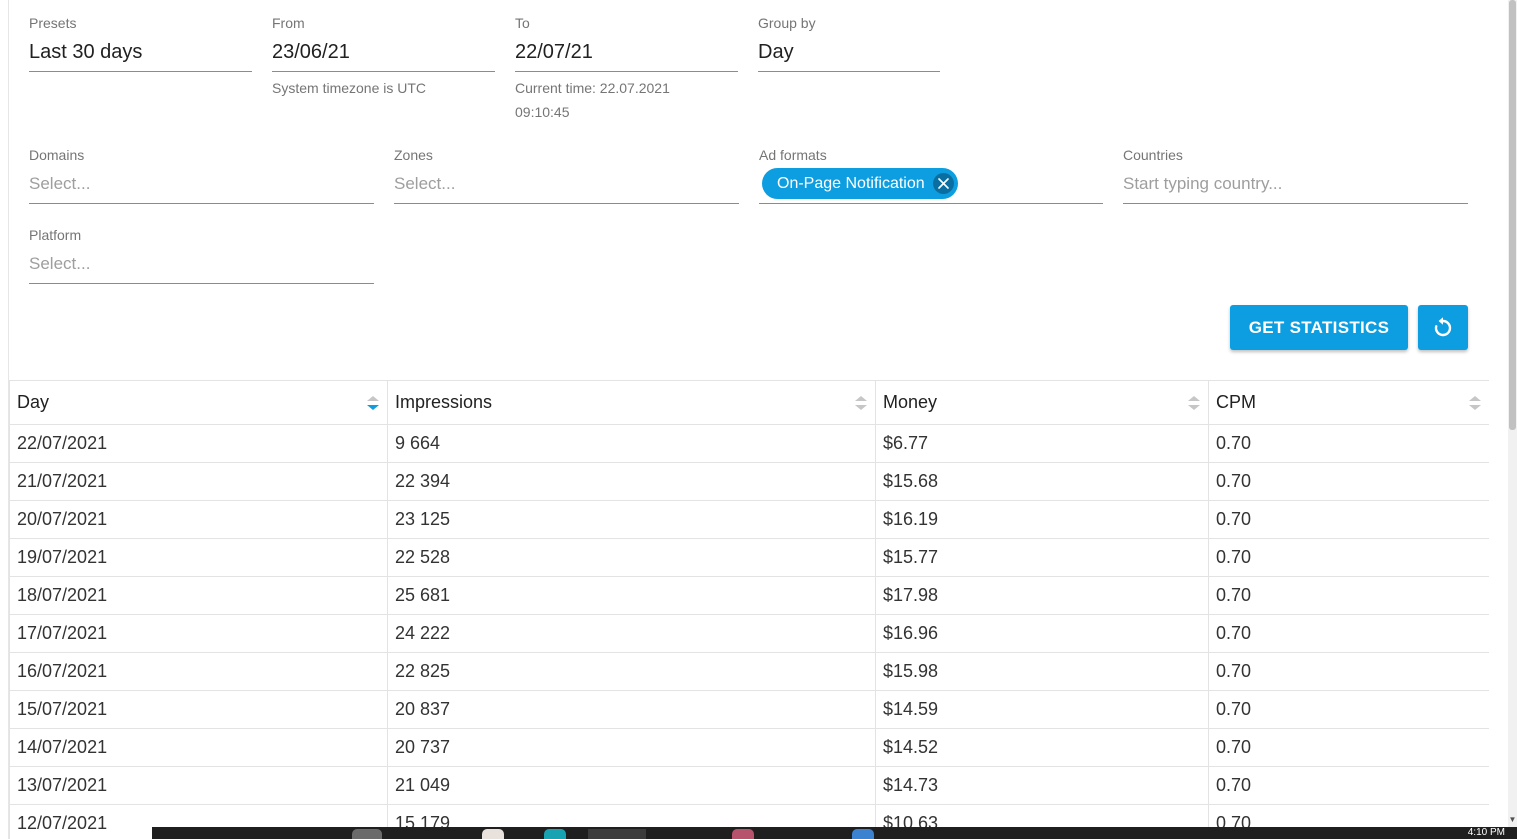  Describe the element at coordinates (1319, 327) in the screenshot. I see `get-statistics-button: GET STATISTICS` at that location.